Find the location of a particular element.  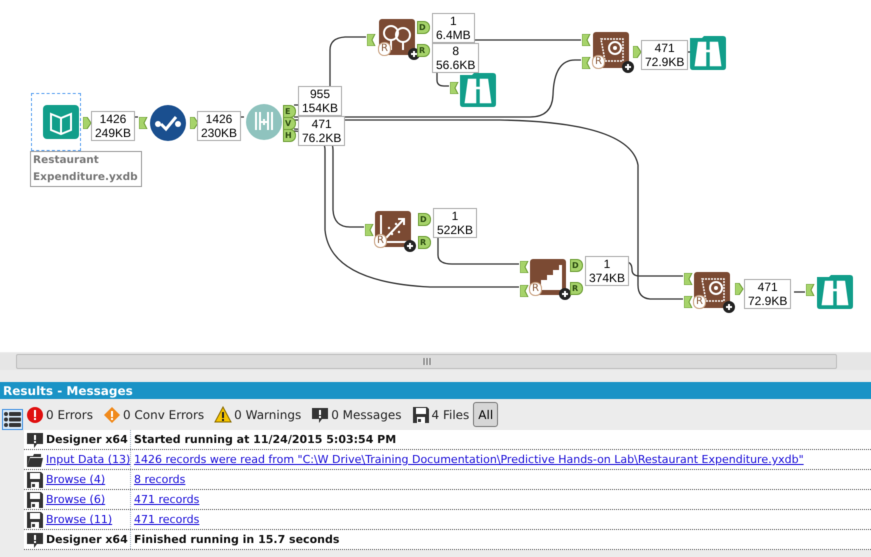

list-view-button is located at coordinates (12, 419).